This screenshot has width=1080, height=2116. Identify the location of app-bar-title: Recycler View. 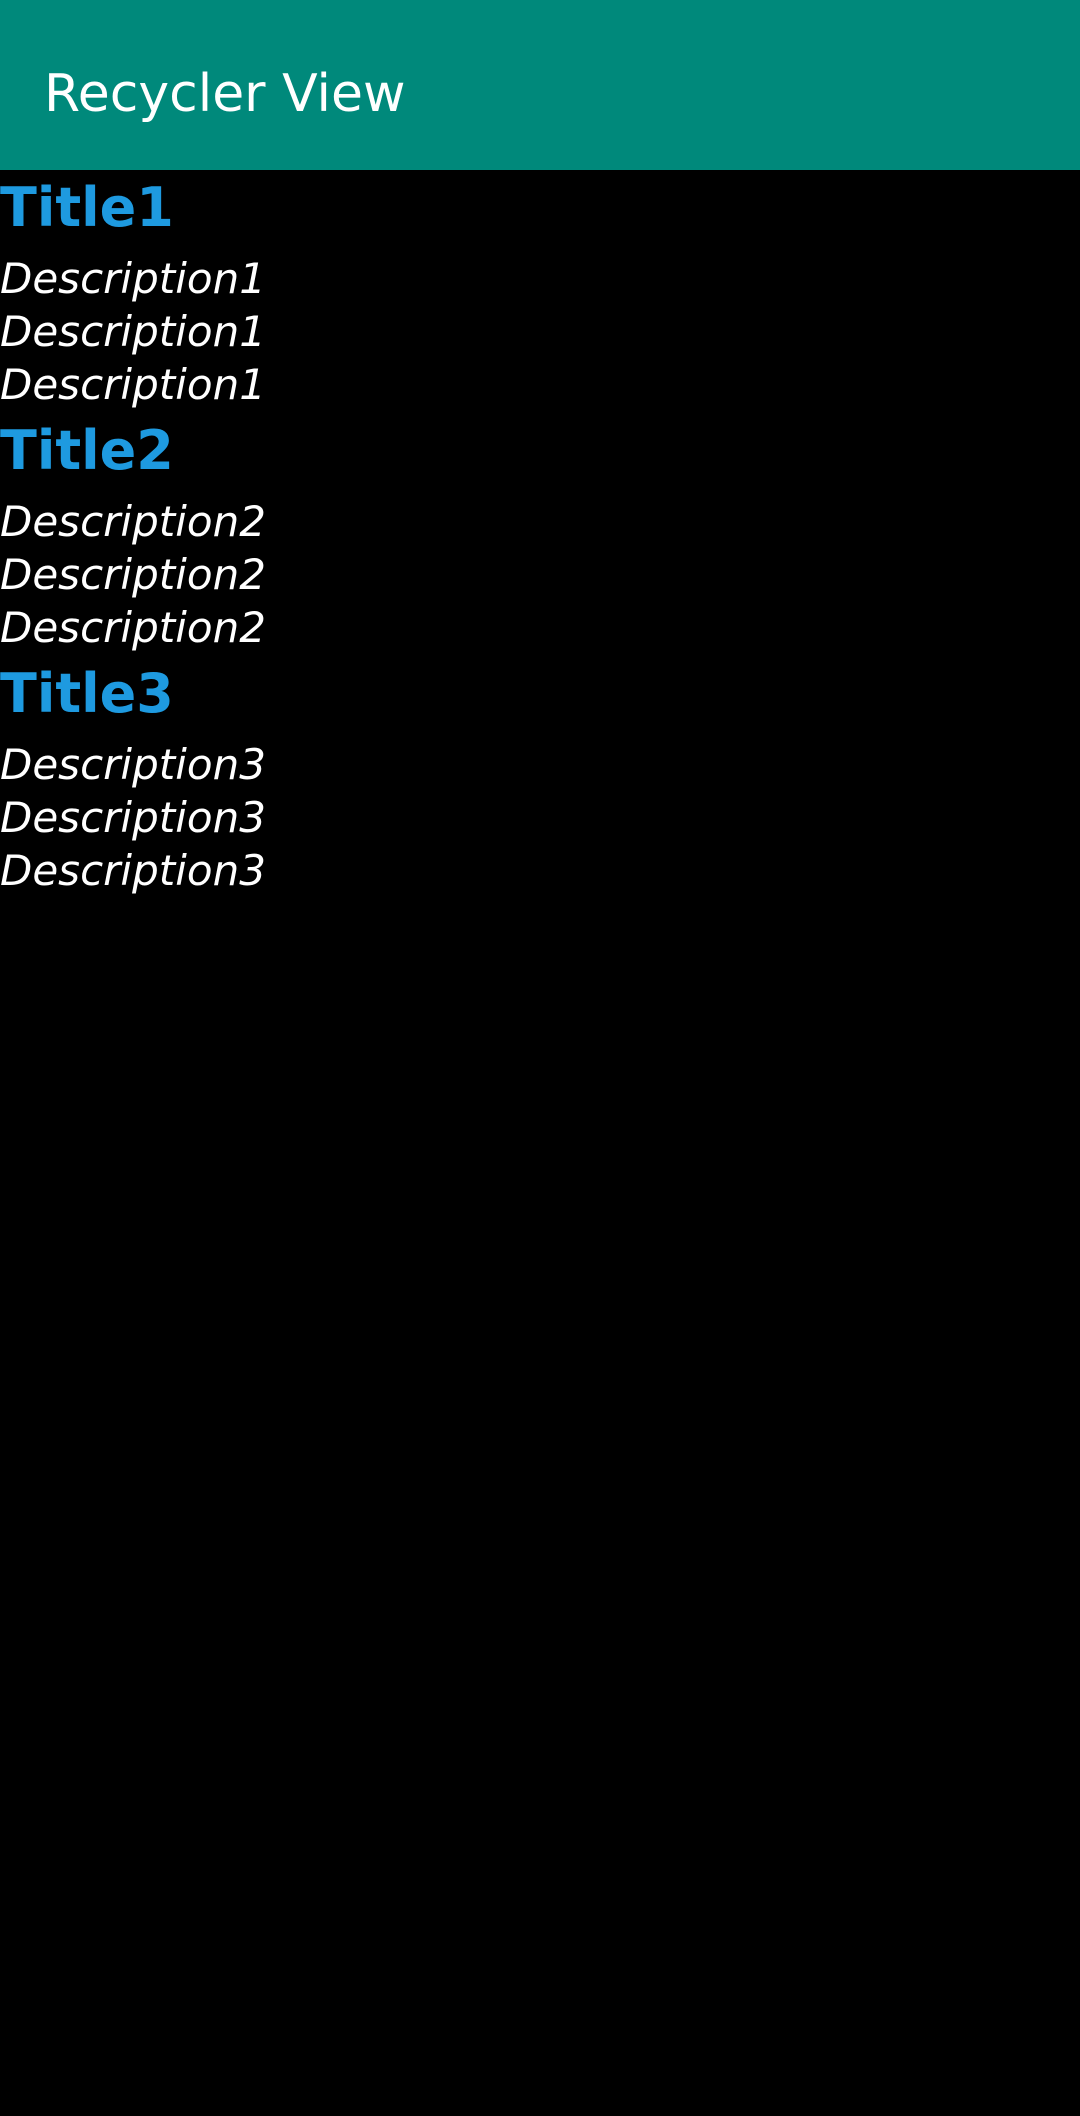
(225, 94).